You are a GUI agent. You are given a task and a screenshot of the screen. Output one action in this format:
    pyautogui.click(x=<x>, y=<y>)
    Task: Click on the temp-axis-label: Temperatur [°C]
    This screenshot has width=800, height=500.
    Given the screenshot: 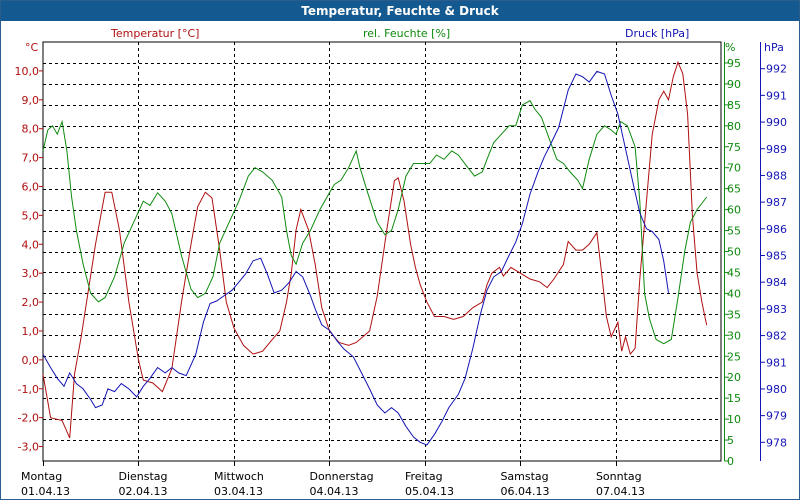 What is the action you would take?
    pyautogui.click(x=154, y=33)
    